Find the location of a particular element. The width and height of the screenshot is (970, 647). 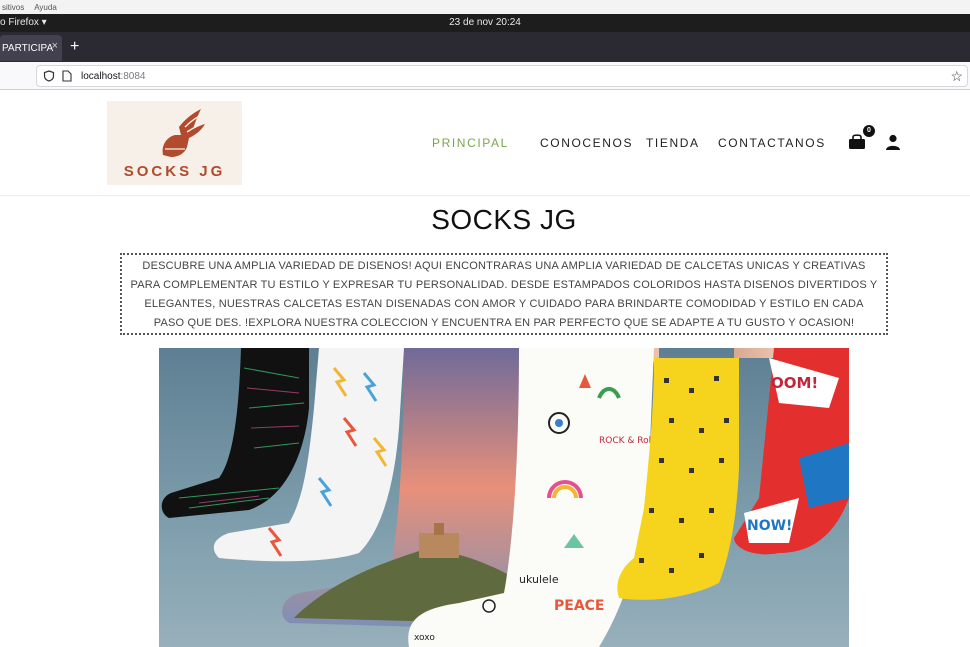

browser-tab: PARTICIPA × is located at coordinates (31, 48).